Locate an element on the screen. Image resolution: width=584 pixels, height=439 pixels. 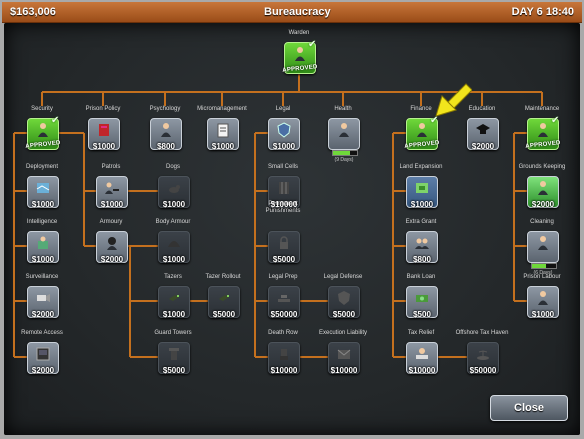
node-land-expansion-button: $1000 is located at coordinates (422, 192).